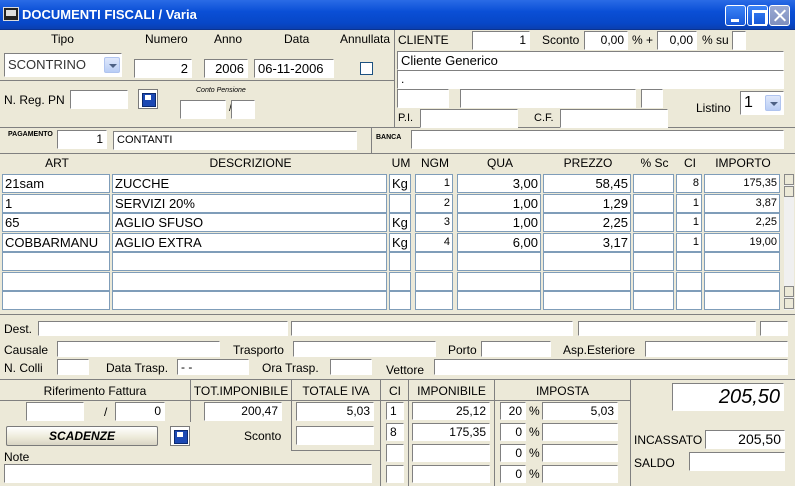  What do you see at coordinates (548, 98) in the screenshot?
I see `cliente-city-field` at bounding box center [548, 98].